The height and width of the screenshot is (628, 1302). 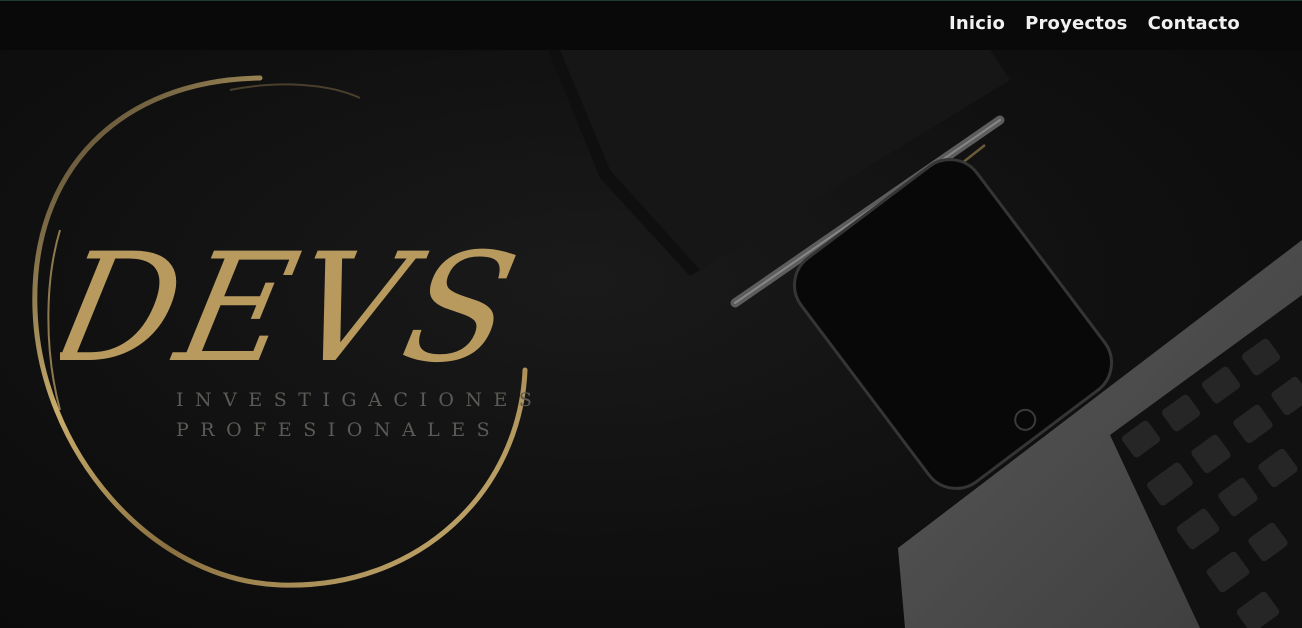 What do you see at coordinates (651, 25) in the screenshot?
I see `top-navbar: Inicio Proyectos Contacto` at bounding box center [651, 25].